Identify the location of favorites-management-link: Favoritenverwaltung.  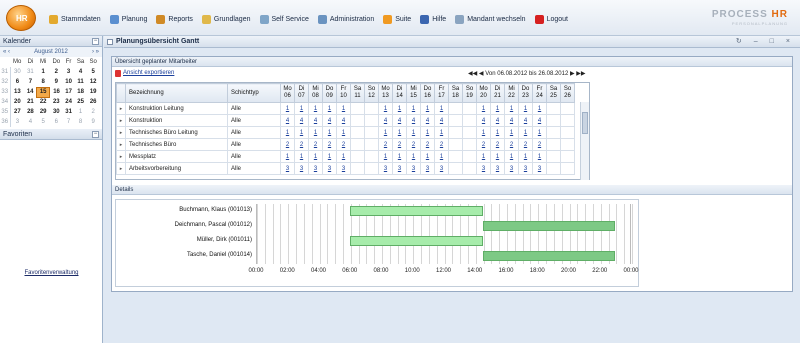
(51, 273).